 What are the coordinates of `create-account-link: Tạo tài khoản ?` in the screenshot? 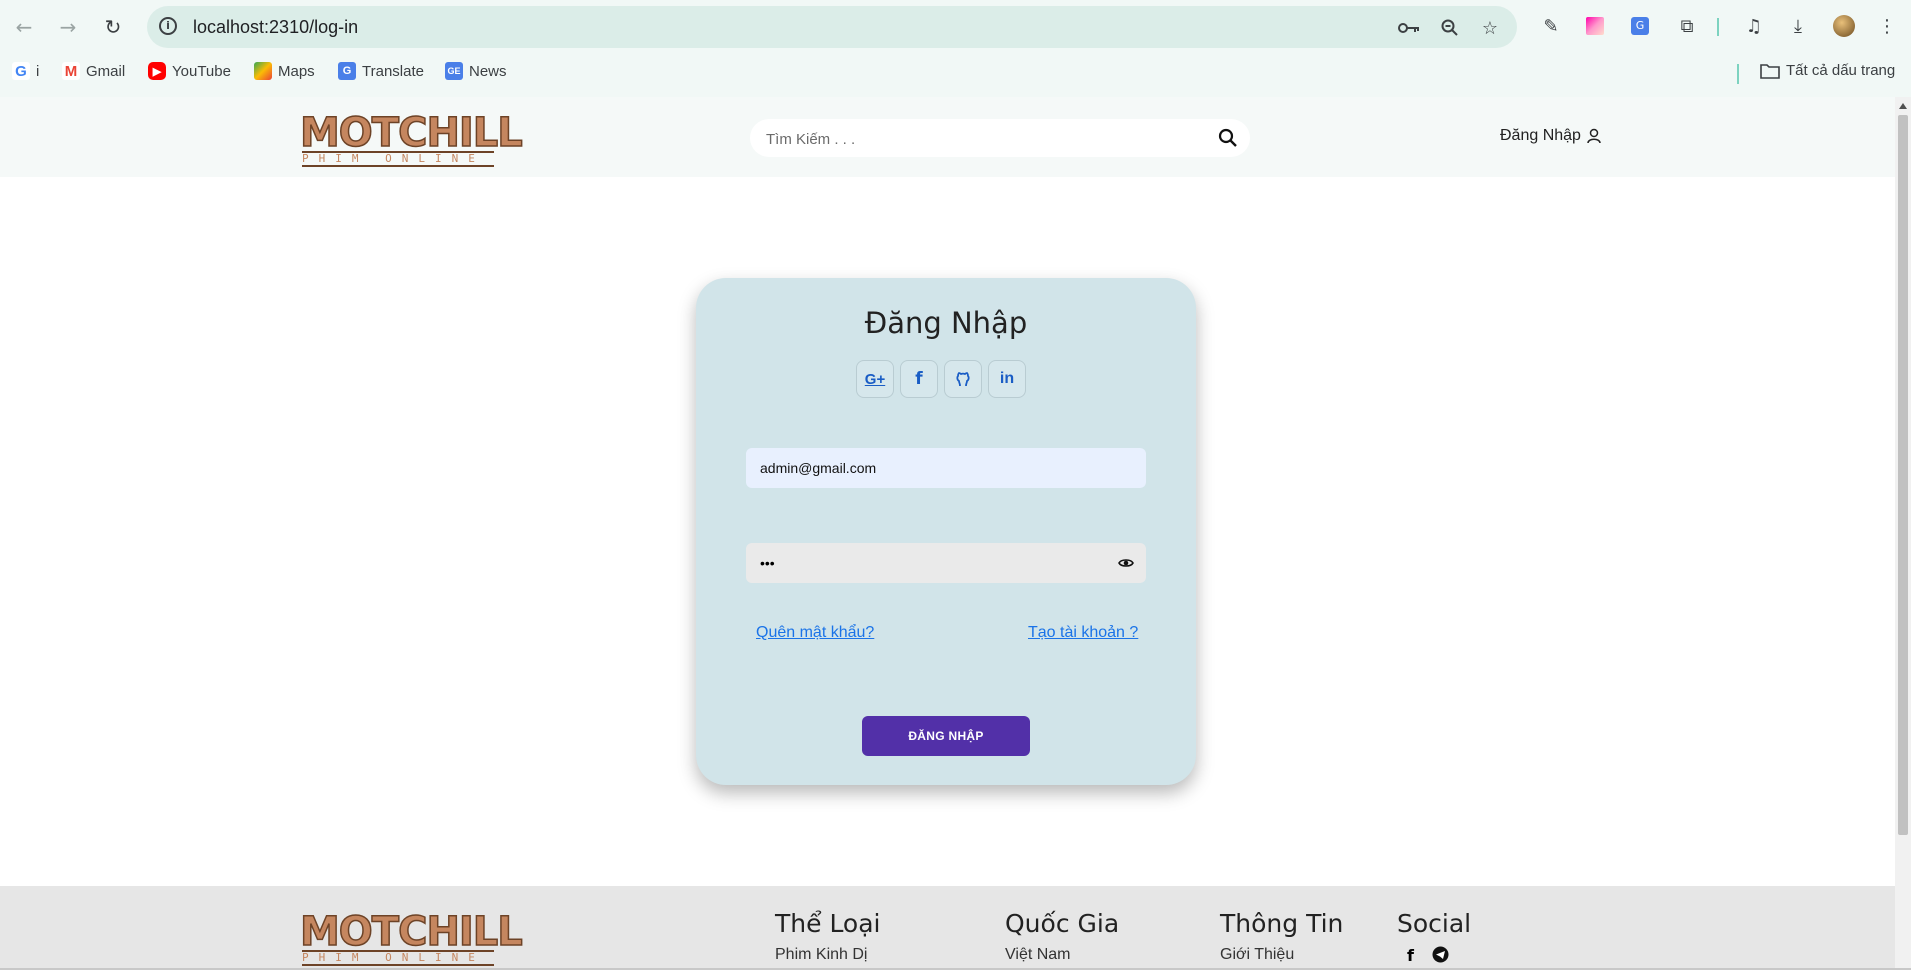 It's located at (1083, 633).